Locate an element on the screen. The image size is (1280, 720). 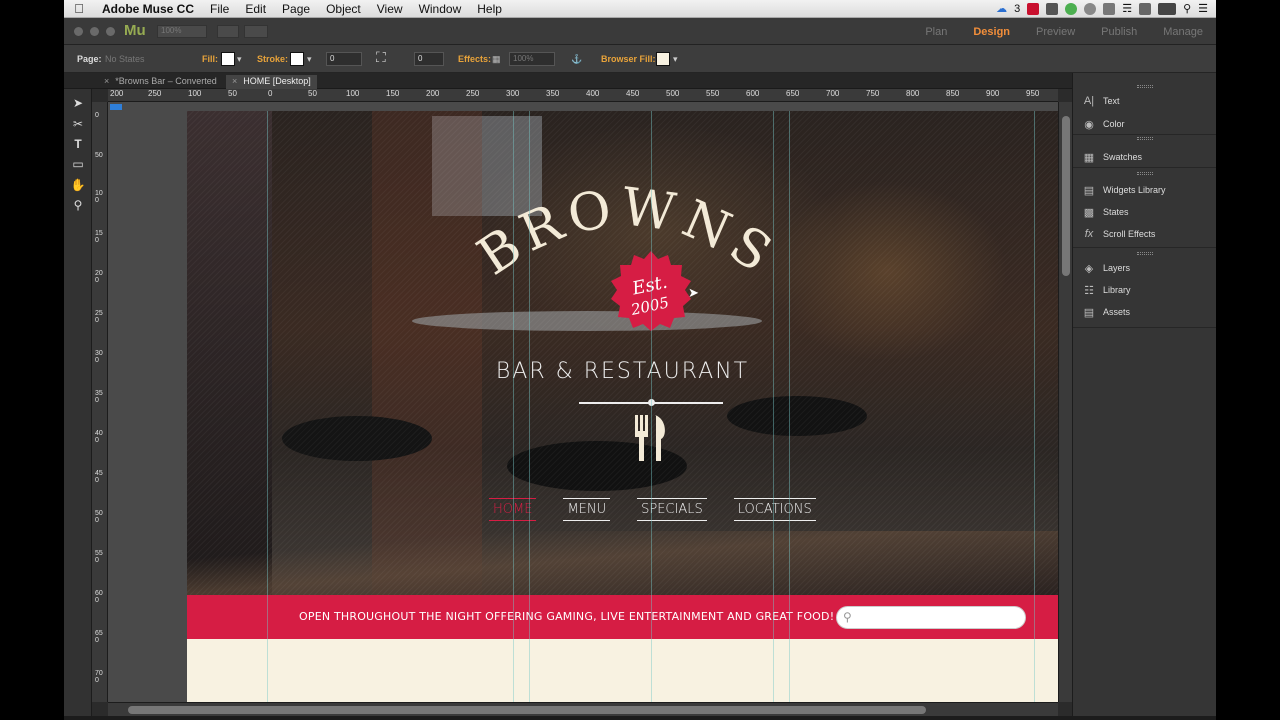
ruler-tick: 50 is located at coordinates (99, 155).